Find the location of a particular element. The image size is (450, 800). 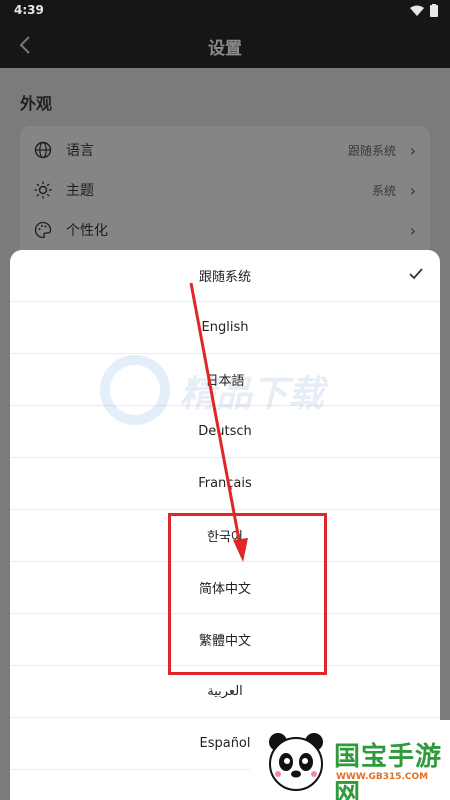

setting-value: 跟随系统 is located at coordinates (371, 150).